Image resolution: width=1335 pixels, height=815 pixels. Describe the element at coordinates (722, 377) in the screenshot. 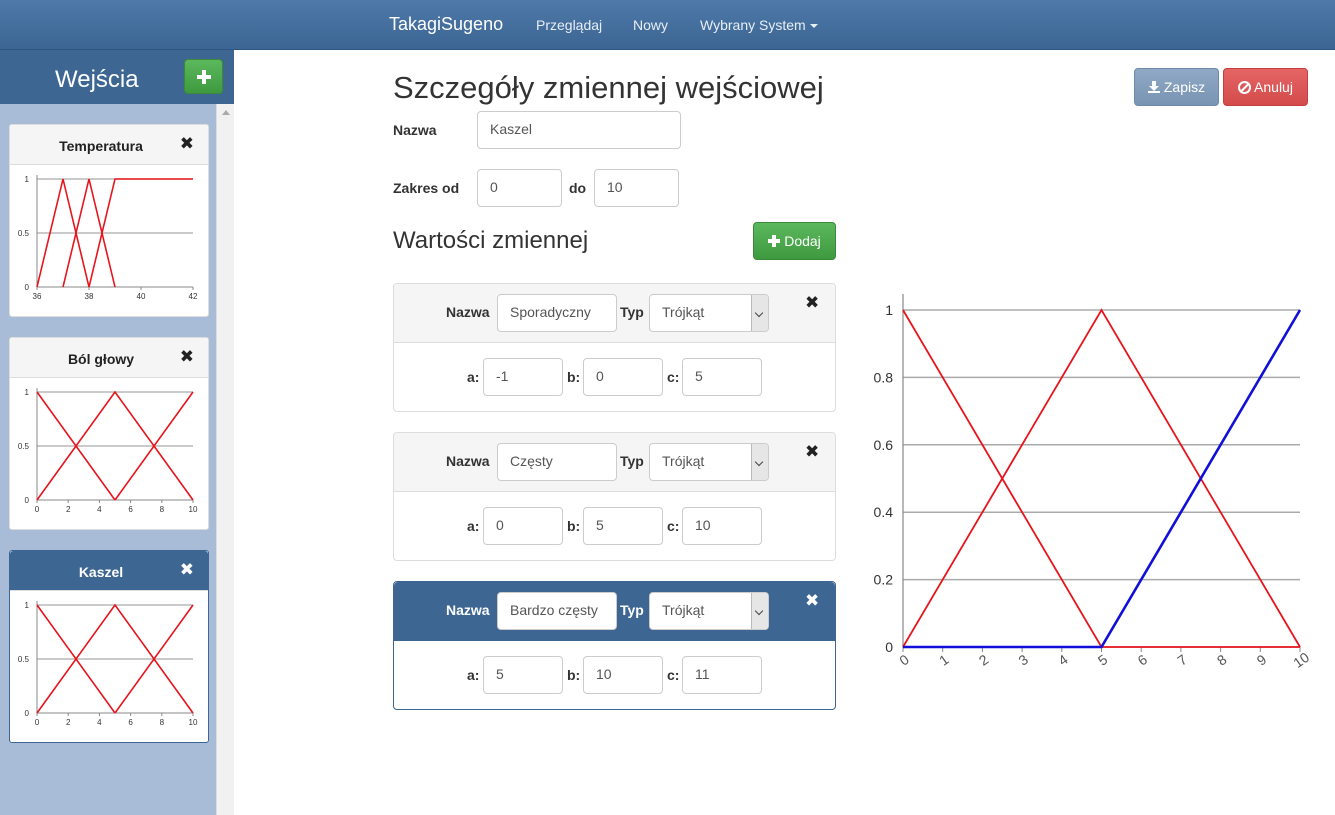

I see `param-c-input: 5` at that location.